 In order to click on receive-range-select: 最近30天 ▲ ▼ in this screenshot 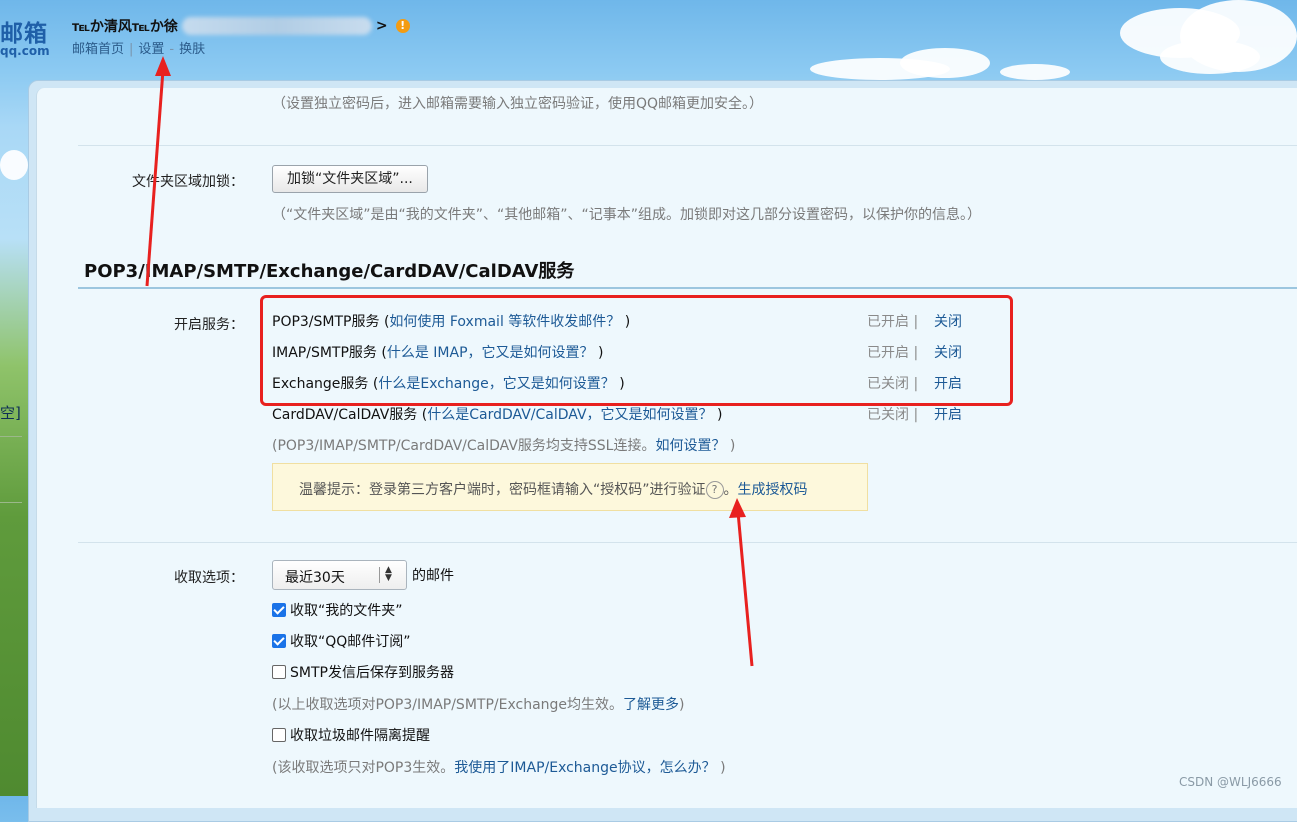, I will do `click(339, 575)`.